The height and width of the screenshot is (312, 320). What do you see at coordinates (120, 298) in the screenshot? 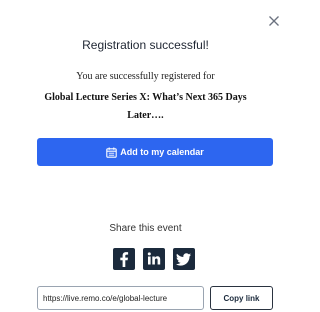
I see `share-link-input` at bounding box center [120, 298].